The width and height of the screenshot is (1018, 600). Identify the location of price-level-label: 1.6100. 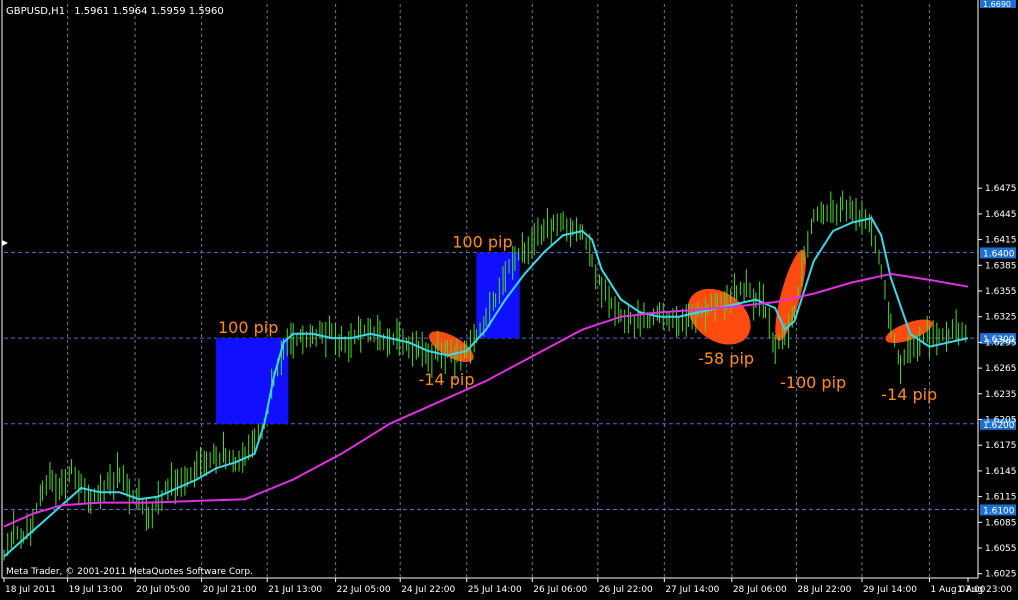
(999, 511).